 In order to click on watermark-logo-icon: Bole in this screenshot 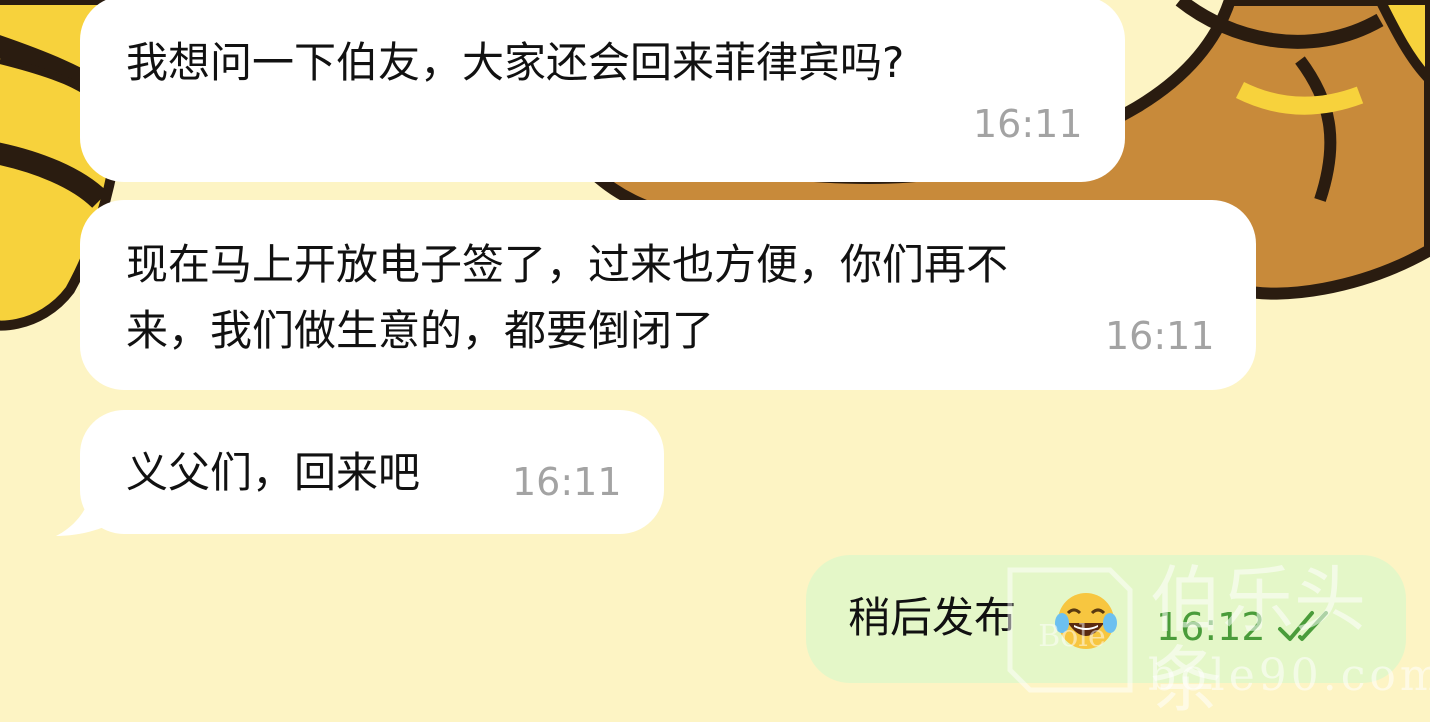, I will do `click(1070, 630)`.